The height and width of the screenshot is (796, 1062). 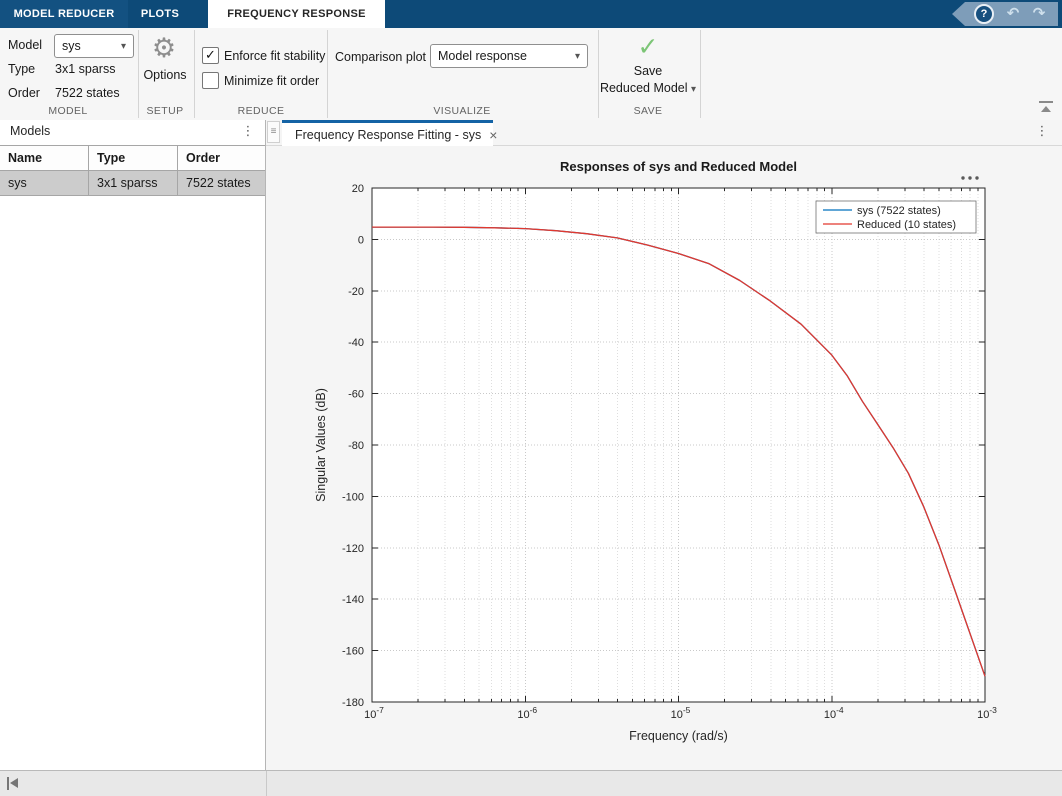 I want to click on column-header-name: Name, so click(x=44, y=158).